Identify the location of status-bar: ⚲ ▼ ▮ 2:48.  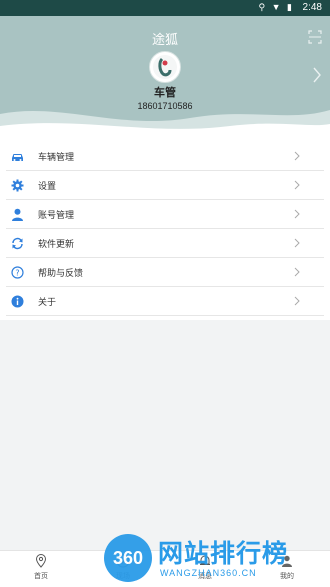
(165, 8).